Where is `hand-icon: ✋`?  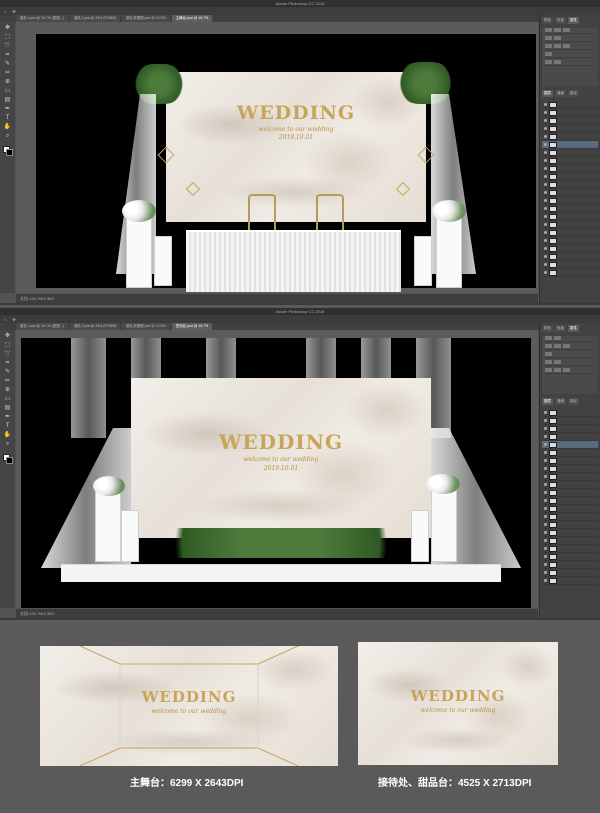 hand-icon: ✋ is located at coordinates (8, 435).